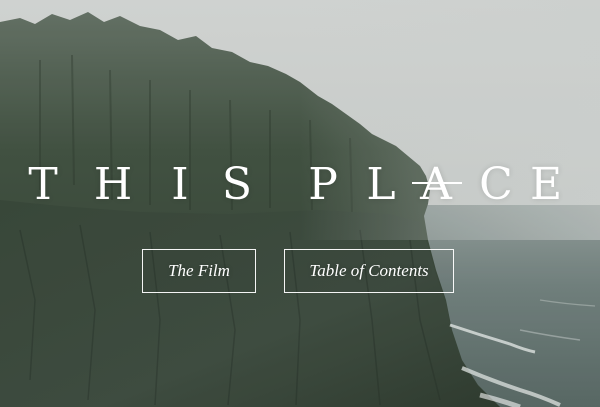  What do you see at coordinates (237, 184) in the screenshot?
I see `title-letter: S` at bounding box center [237, 184].